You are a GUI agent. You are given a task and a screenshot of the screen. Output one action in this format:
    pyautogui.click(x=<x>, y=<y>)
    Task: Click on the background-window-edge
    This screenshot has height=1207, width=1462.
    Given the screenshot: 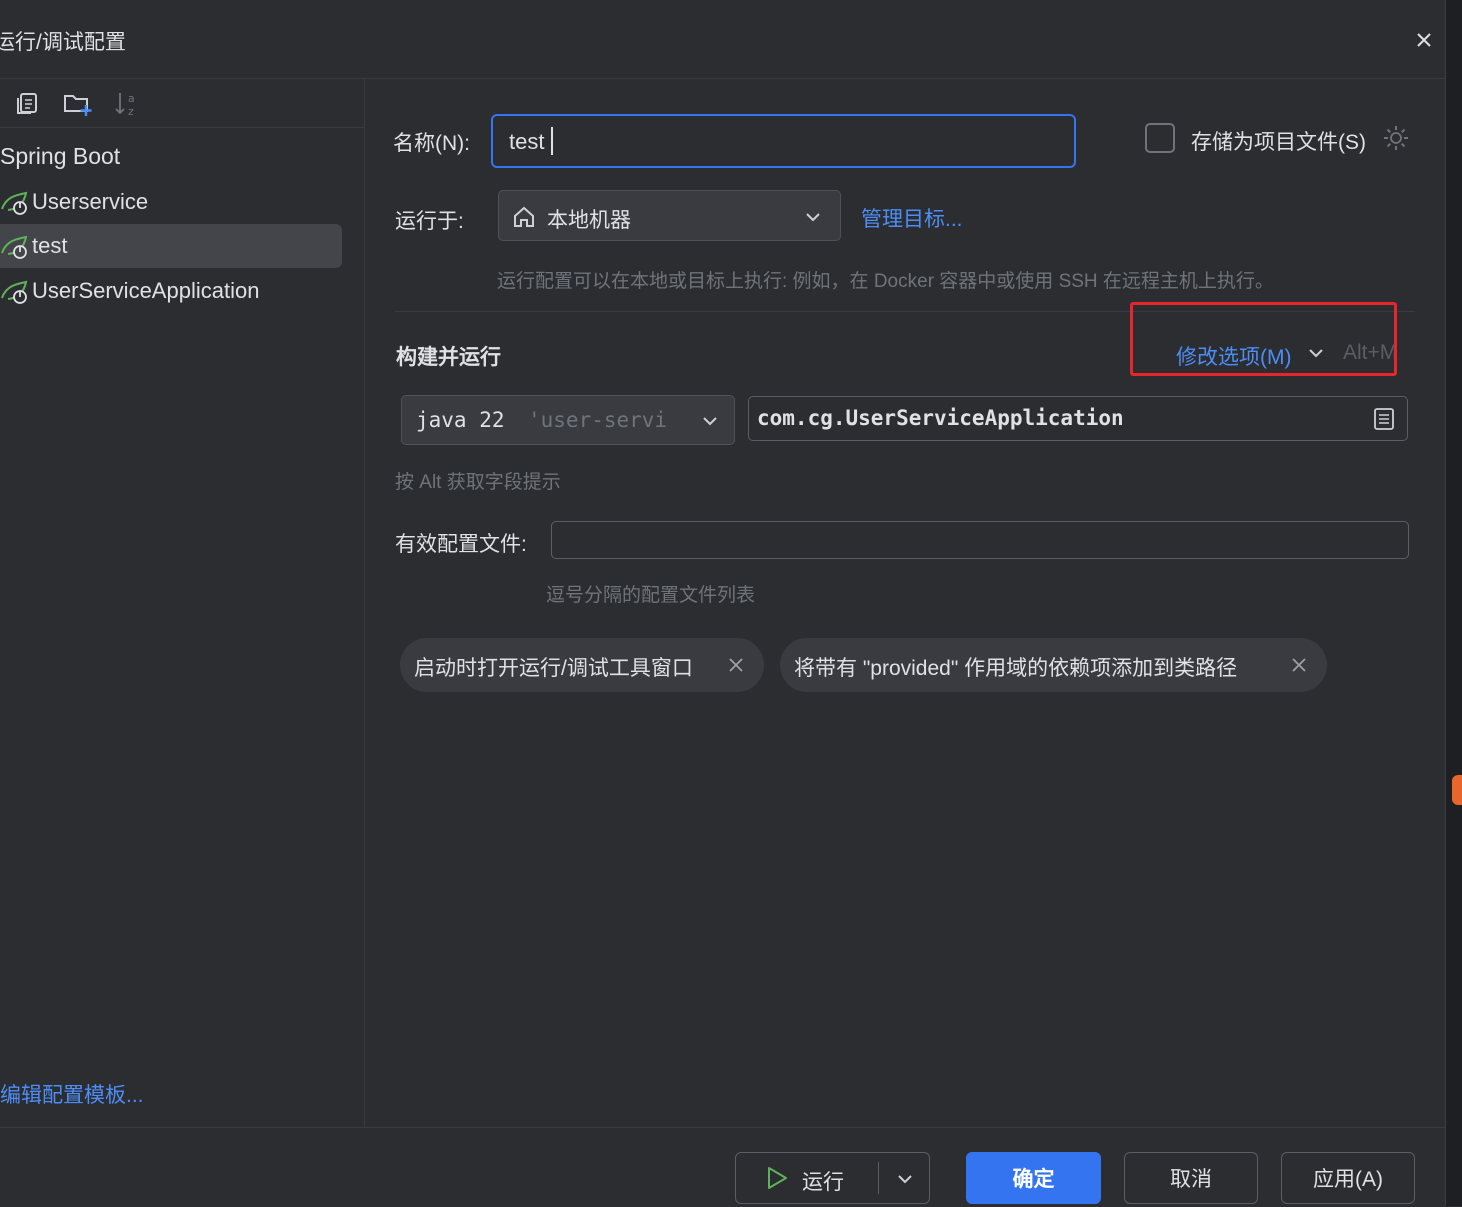 What is the action you would take?
    pyautogui.click(x=1453, y=603)
    